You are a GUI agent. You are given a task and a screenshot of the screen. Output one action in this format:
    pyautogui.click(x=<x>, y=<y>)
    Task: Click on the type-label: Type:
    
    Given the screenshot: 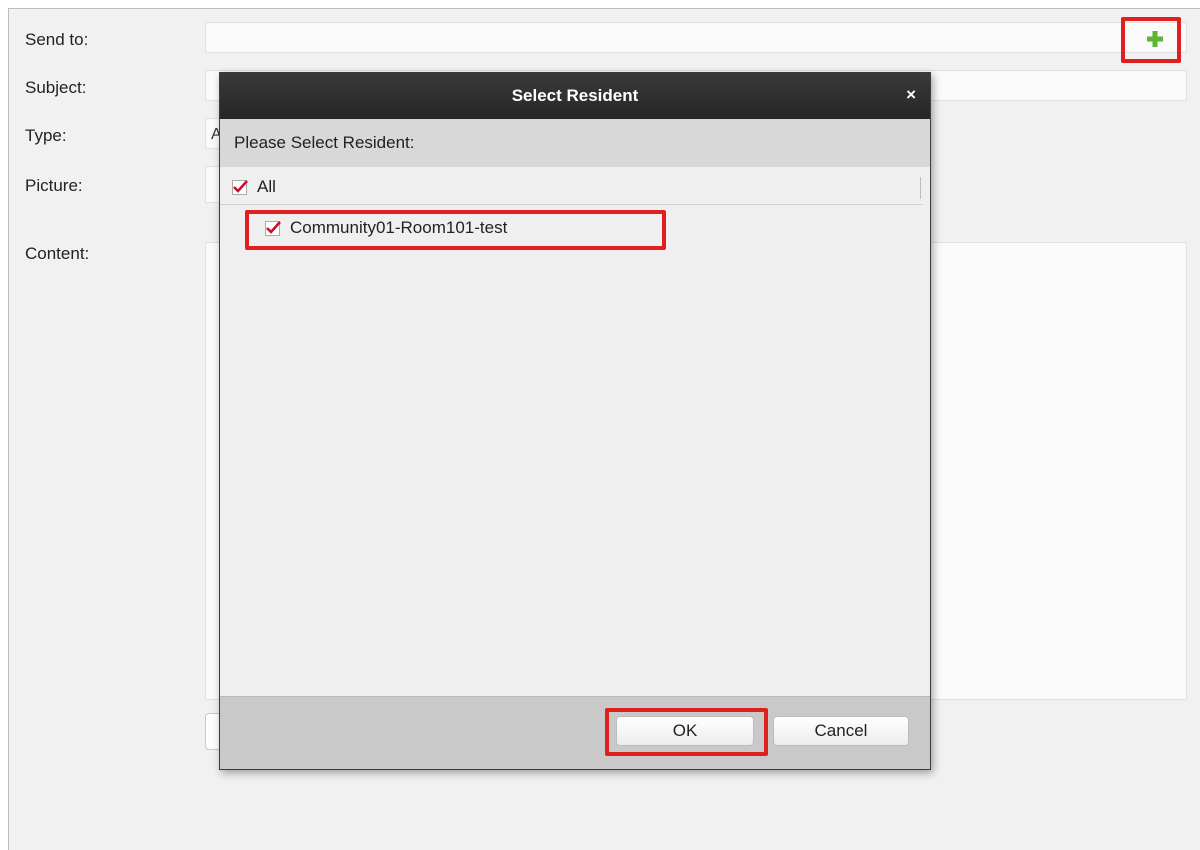 What is the action you would take?
    pyautogui.click(x=46, y=135)
    